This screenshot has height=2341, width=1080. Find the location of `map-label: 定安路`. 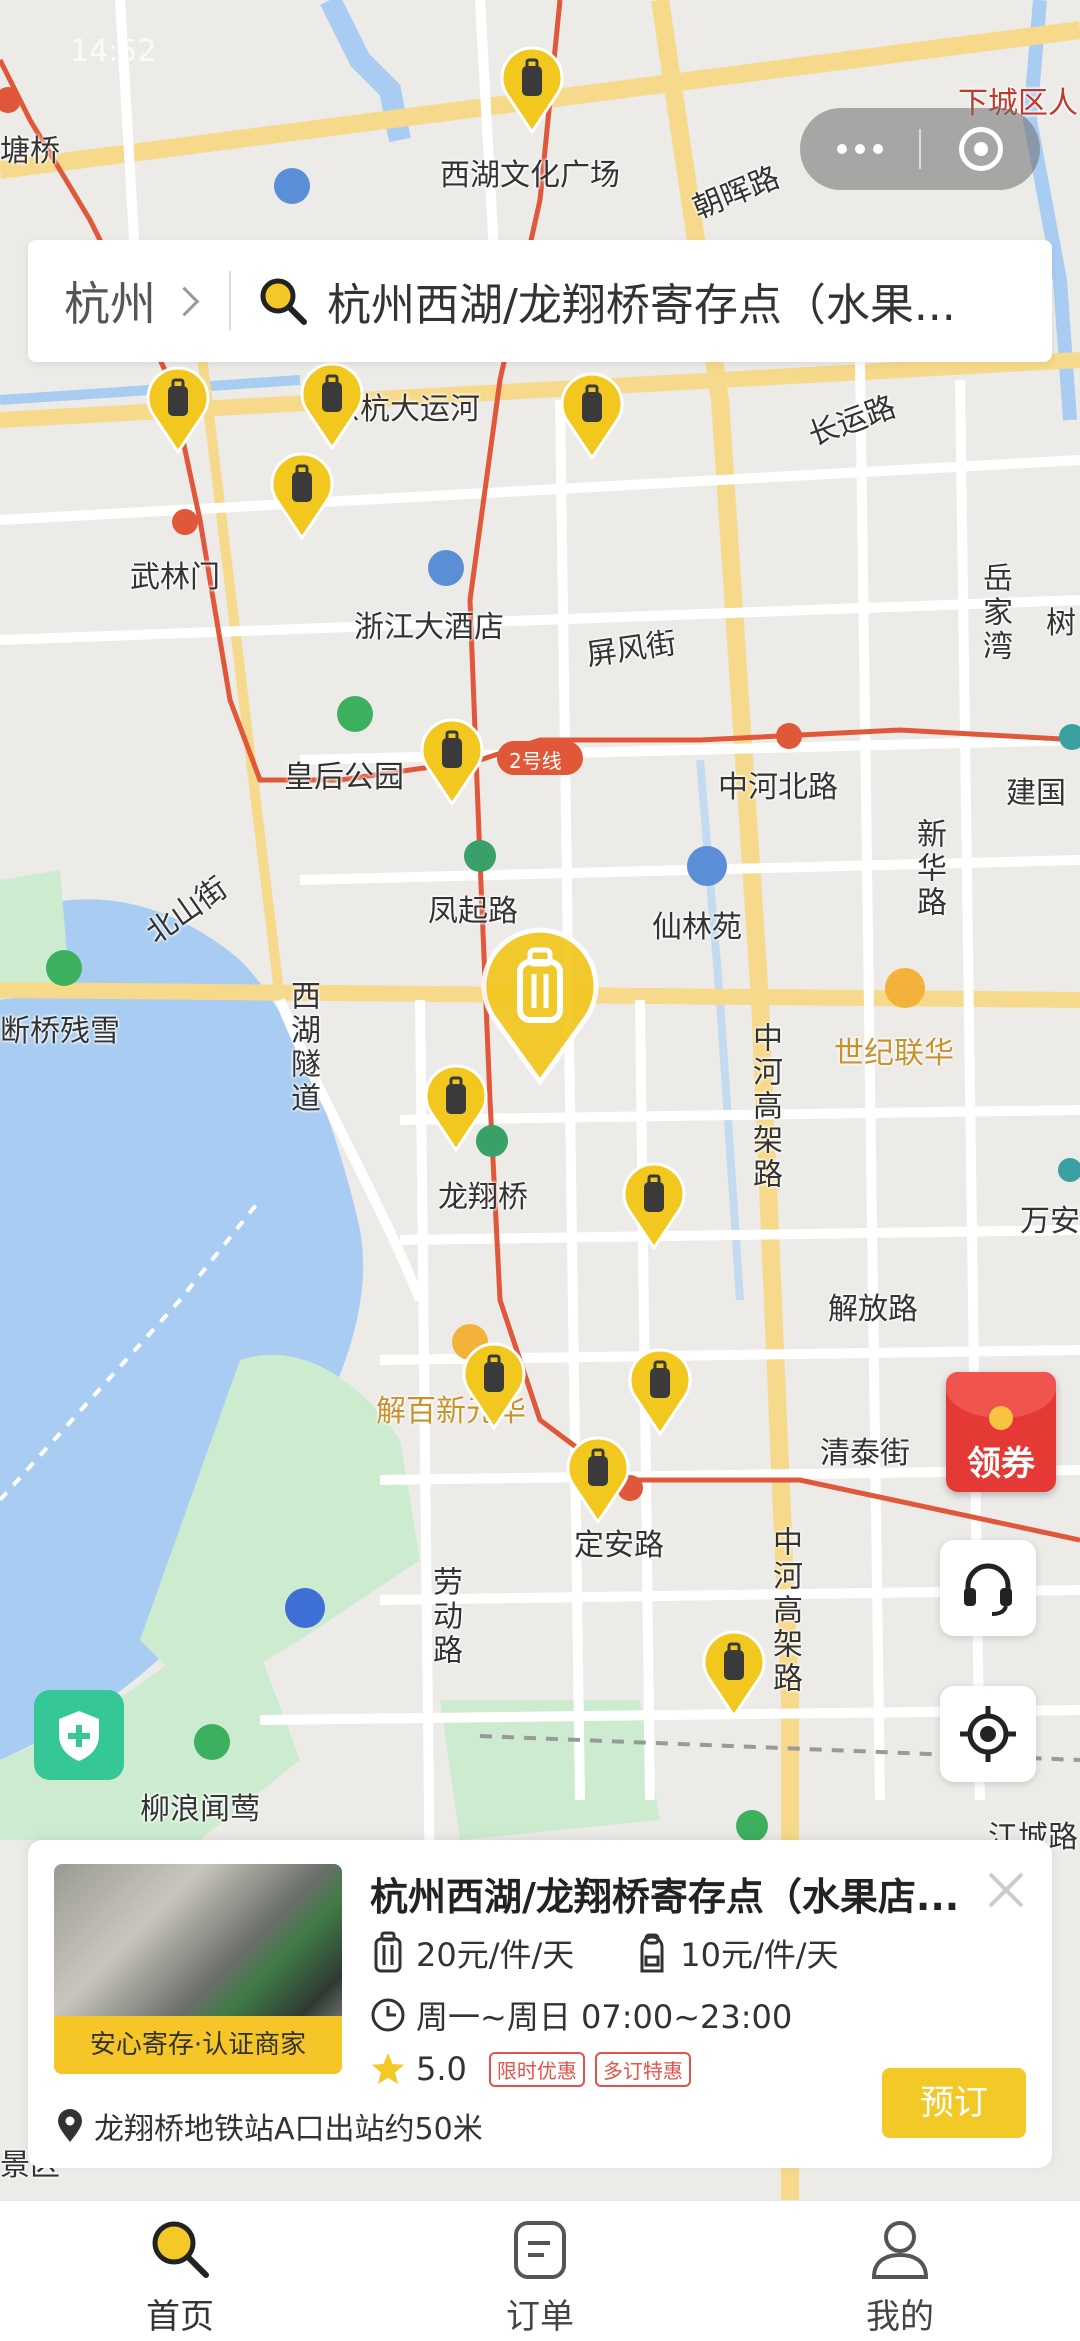

map-label: 定安路 is located at coordinates (619, 1545).